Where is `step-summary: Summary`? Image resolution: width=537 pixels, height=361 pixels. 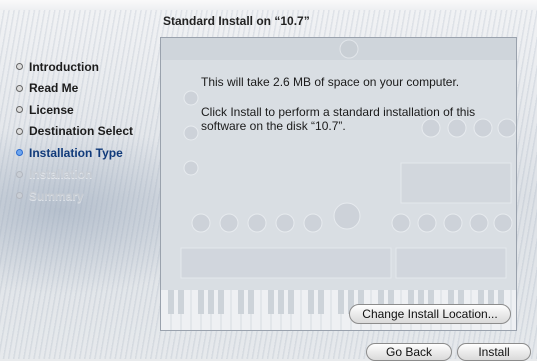 step-summary: Summary is located at coordinates (74, 196).